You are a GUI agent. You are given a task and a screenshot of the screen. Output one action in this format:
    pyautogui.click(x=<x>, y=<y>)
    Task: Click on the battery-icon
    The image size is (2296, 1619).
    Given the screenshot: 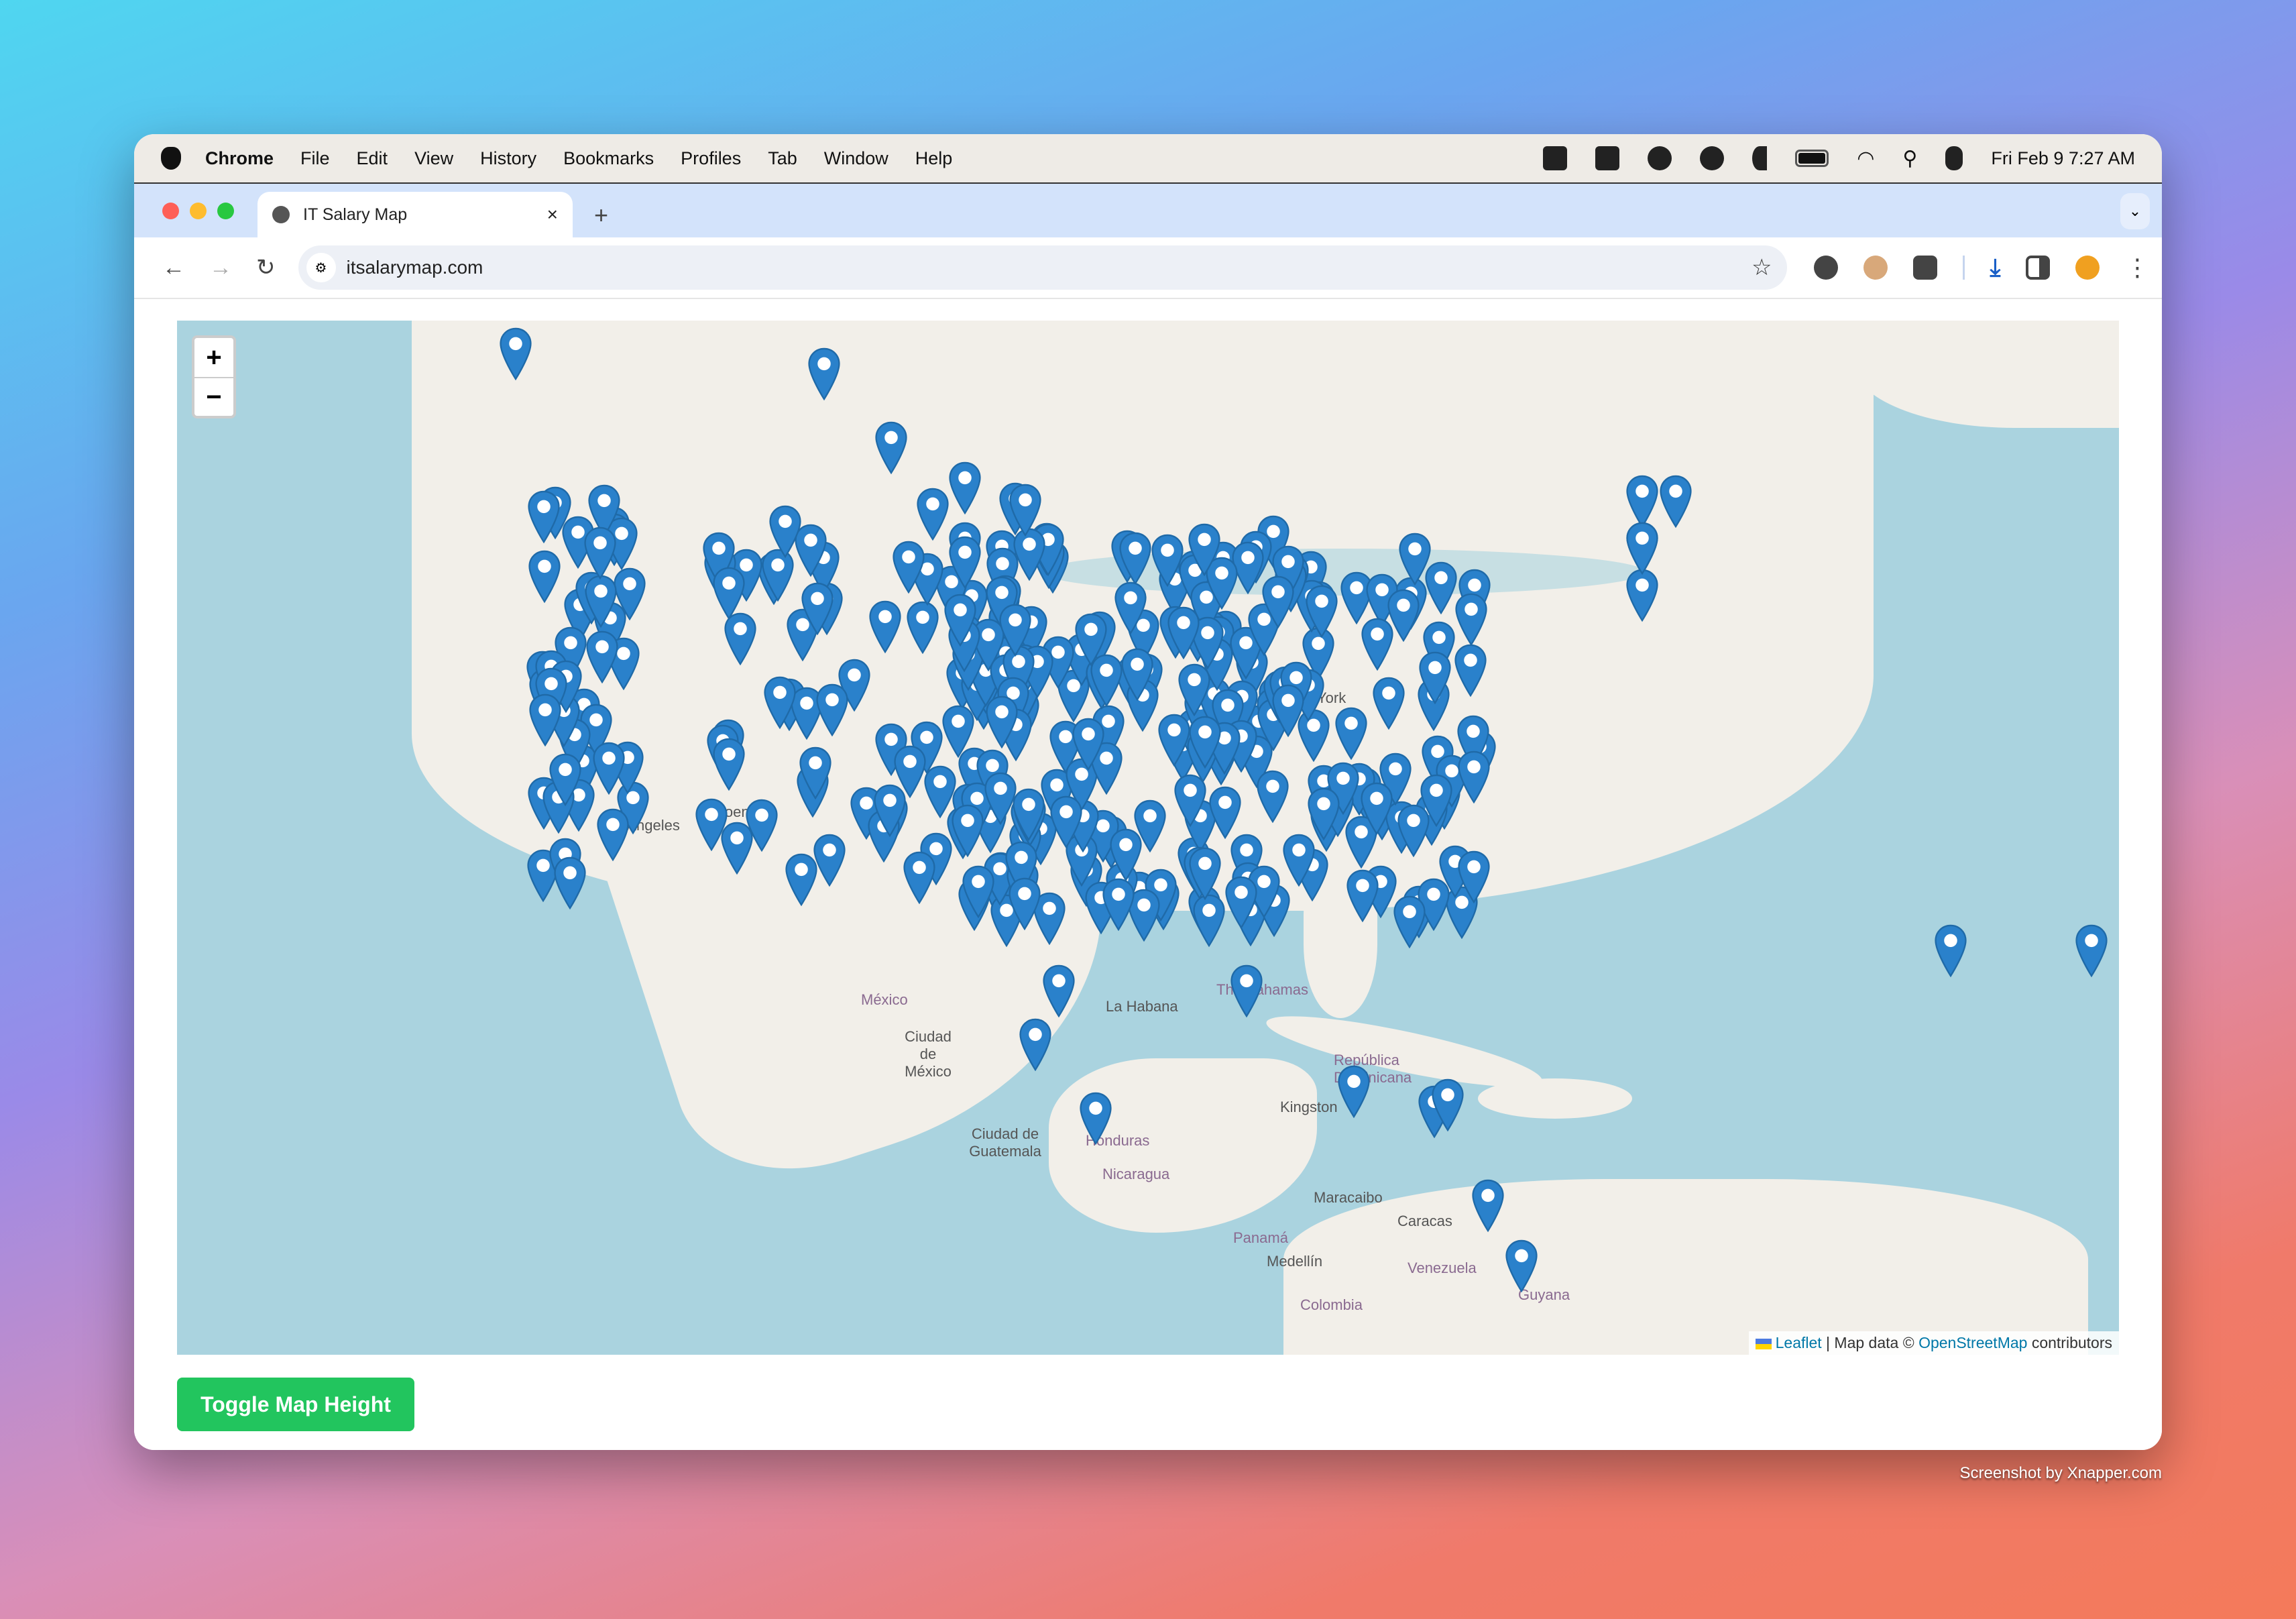 What is the action you would take?
    pyautogui.click(x=1812, y=158)
    